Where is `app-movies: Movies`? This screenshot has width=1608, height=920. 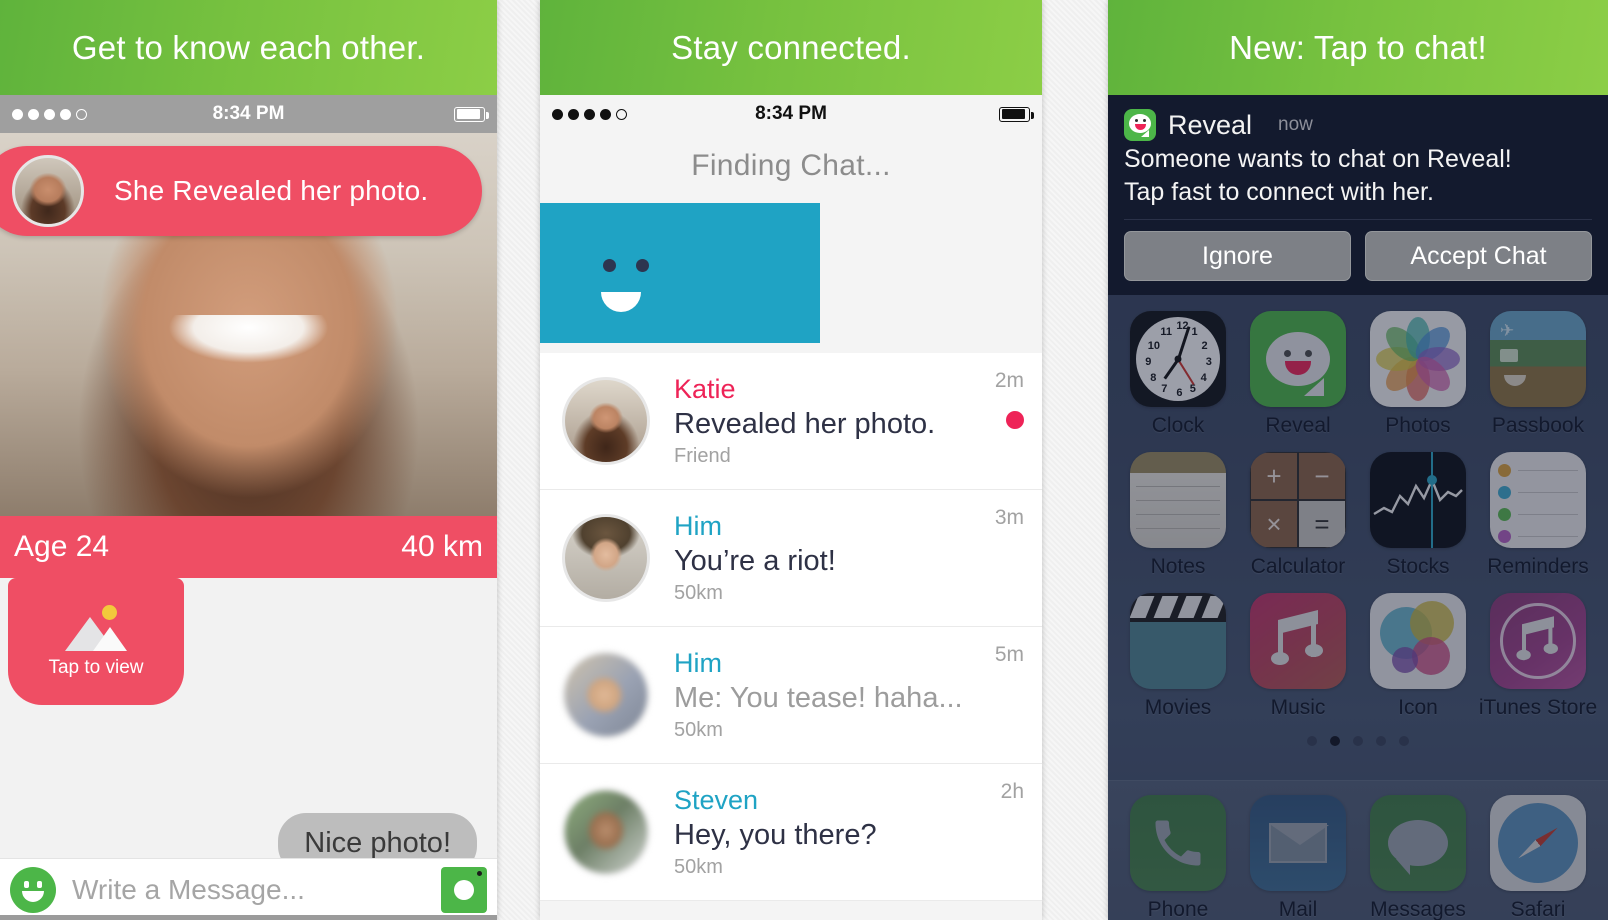
app-movies: Movies is located at coordinates (1178, 656).